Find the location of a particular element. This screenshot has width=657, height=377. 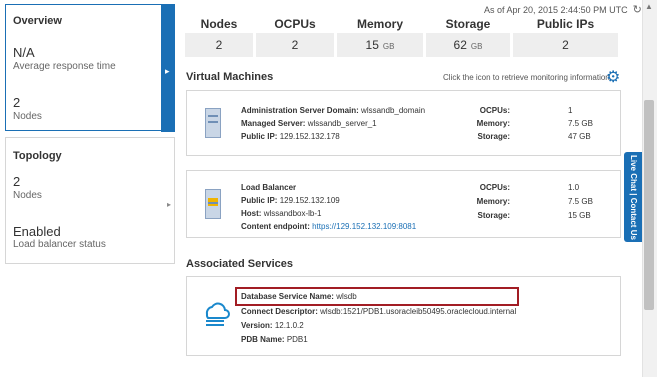

lb-status-label: Load balancer status is located at coordinates (59, 244).